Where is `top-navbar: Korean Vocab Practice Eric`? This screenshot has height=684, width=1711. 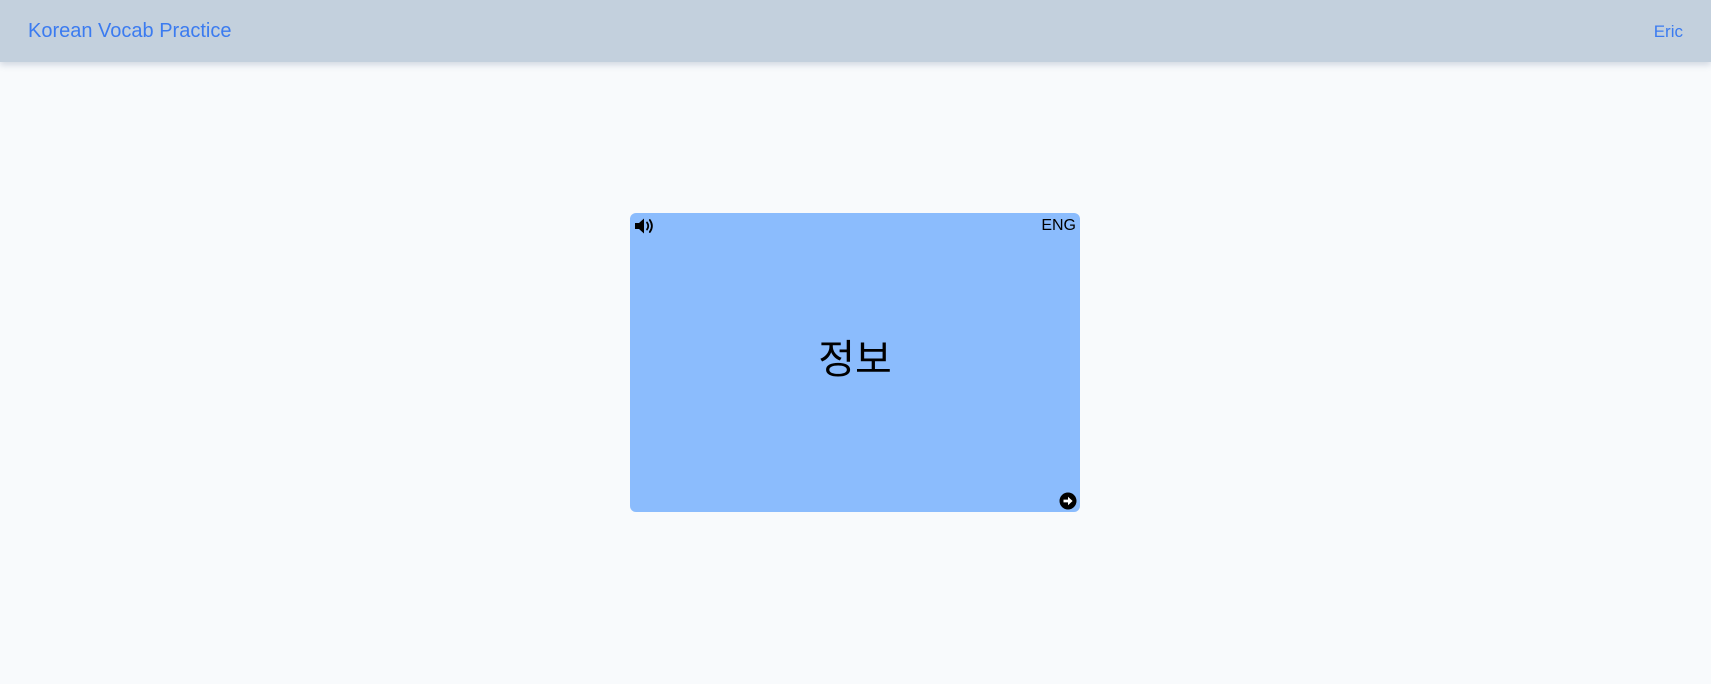
top-navbar: Korean Vocab Practice Eric is located at coordinates (855, 31).